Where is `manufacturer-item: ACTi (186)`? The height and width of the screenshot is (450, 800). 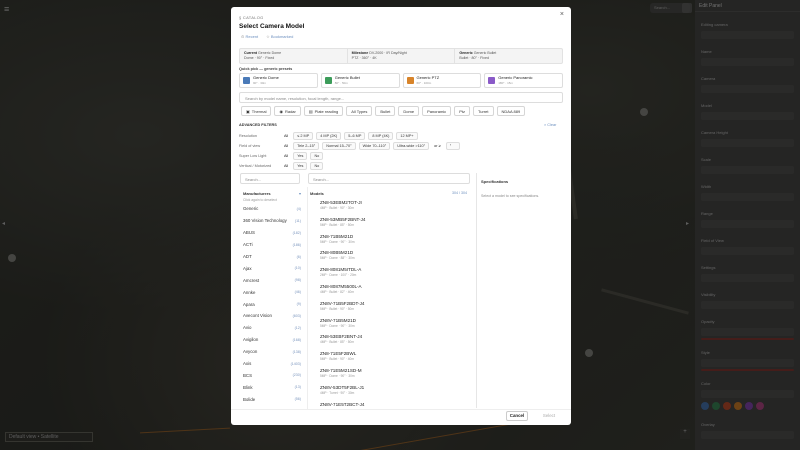 manufacturer-item: ACTi (186) is located at coordinates (272, 245).